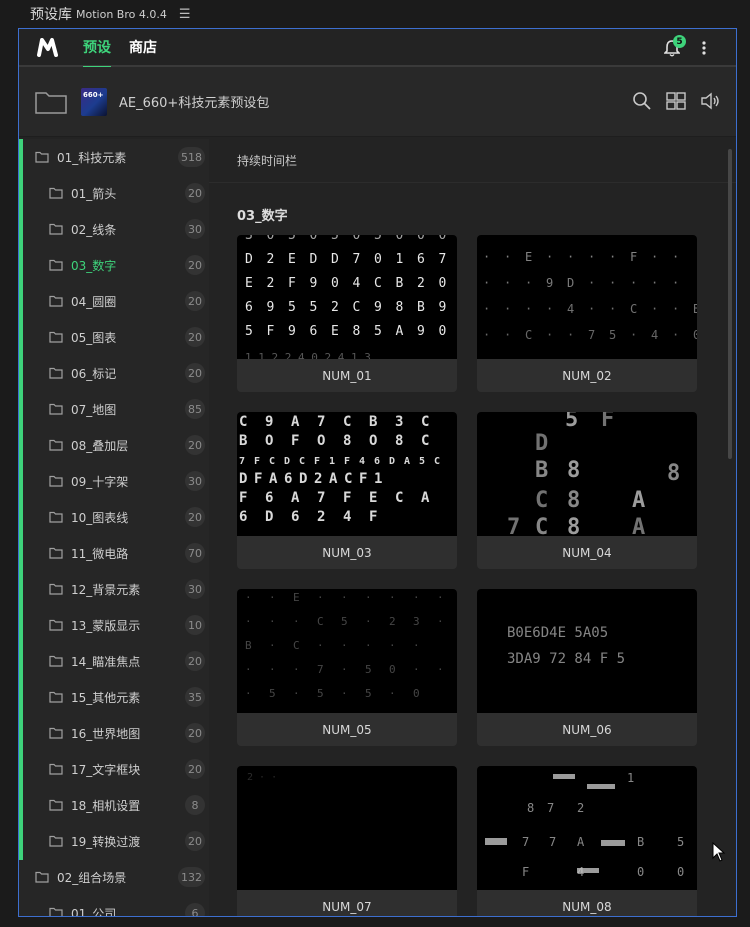  What do you see at coordinates (114, 481) in the screenshot?
I see `sidebar-item: 09_十字架 30` at bounding box center [114, 481].